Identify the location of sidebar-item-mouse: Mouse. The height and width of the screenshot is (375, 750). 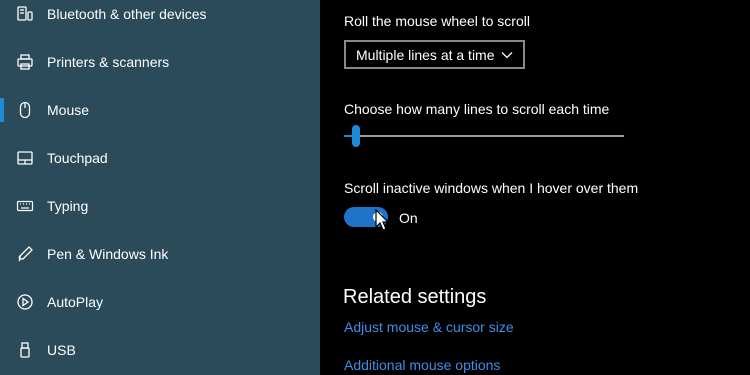
(160, 110).